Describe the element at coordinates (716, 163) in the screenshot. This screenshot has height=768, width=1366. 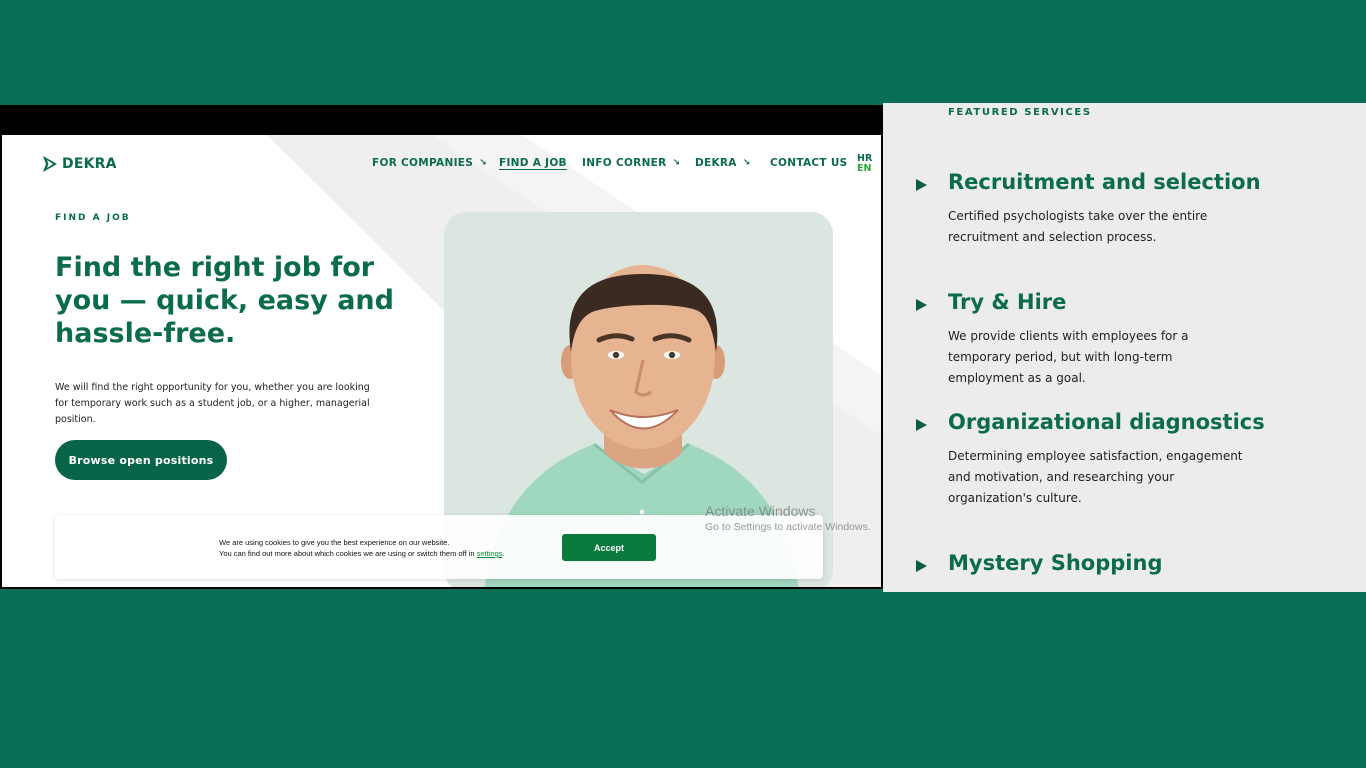
I see `nav-label: DEKRA` at that location.